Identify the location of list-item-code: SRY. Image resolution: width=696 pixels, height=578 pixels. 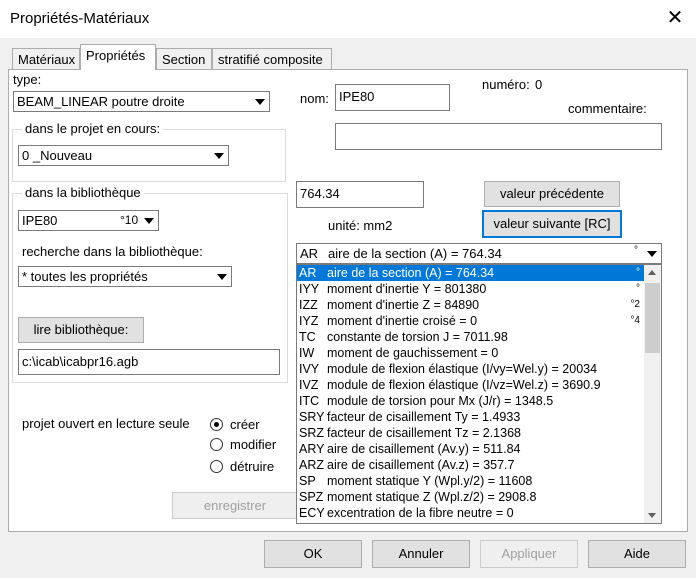
(312, 417).